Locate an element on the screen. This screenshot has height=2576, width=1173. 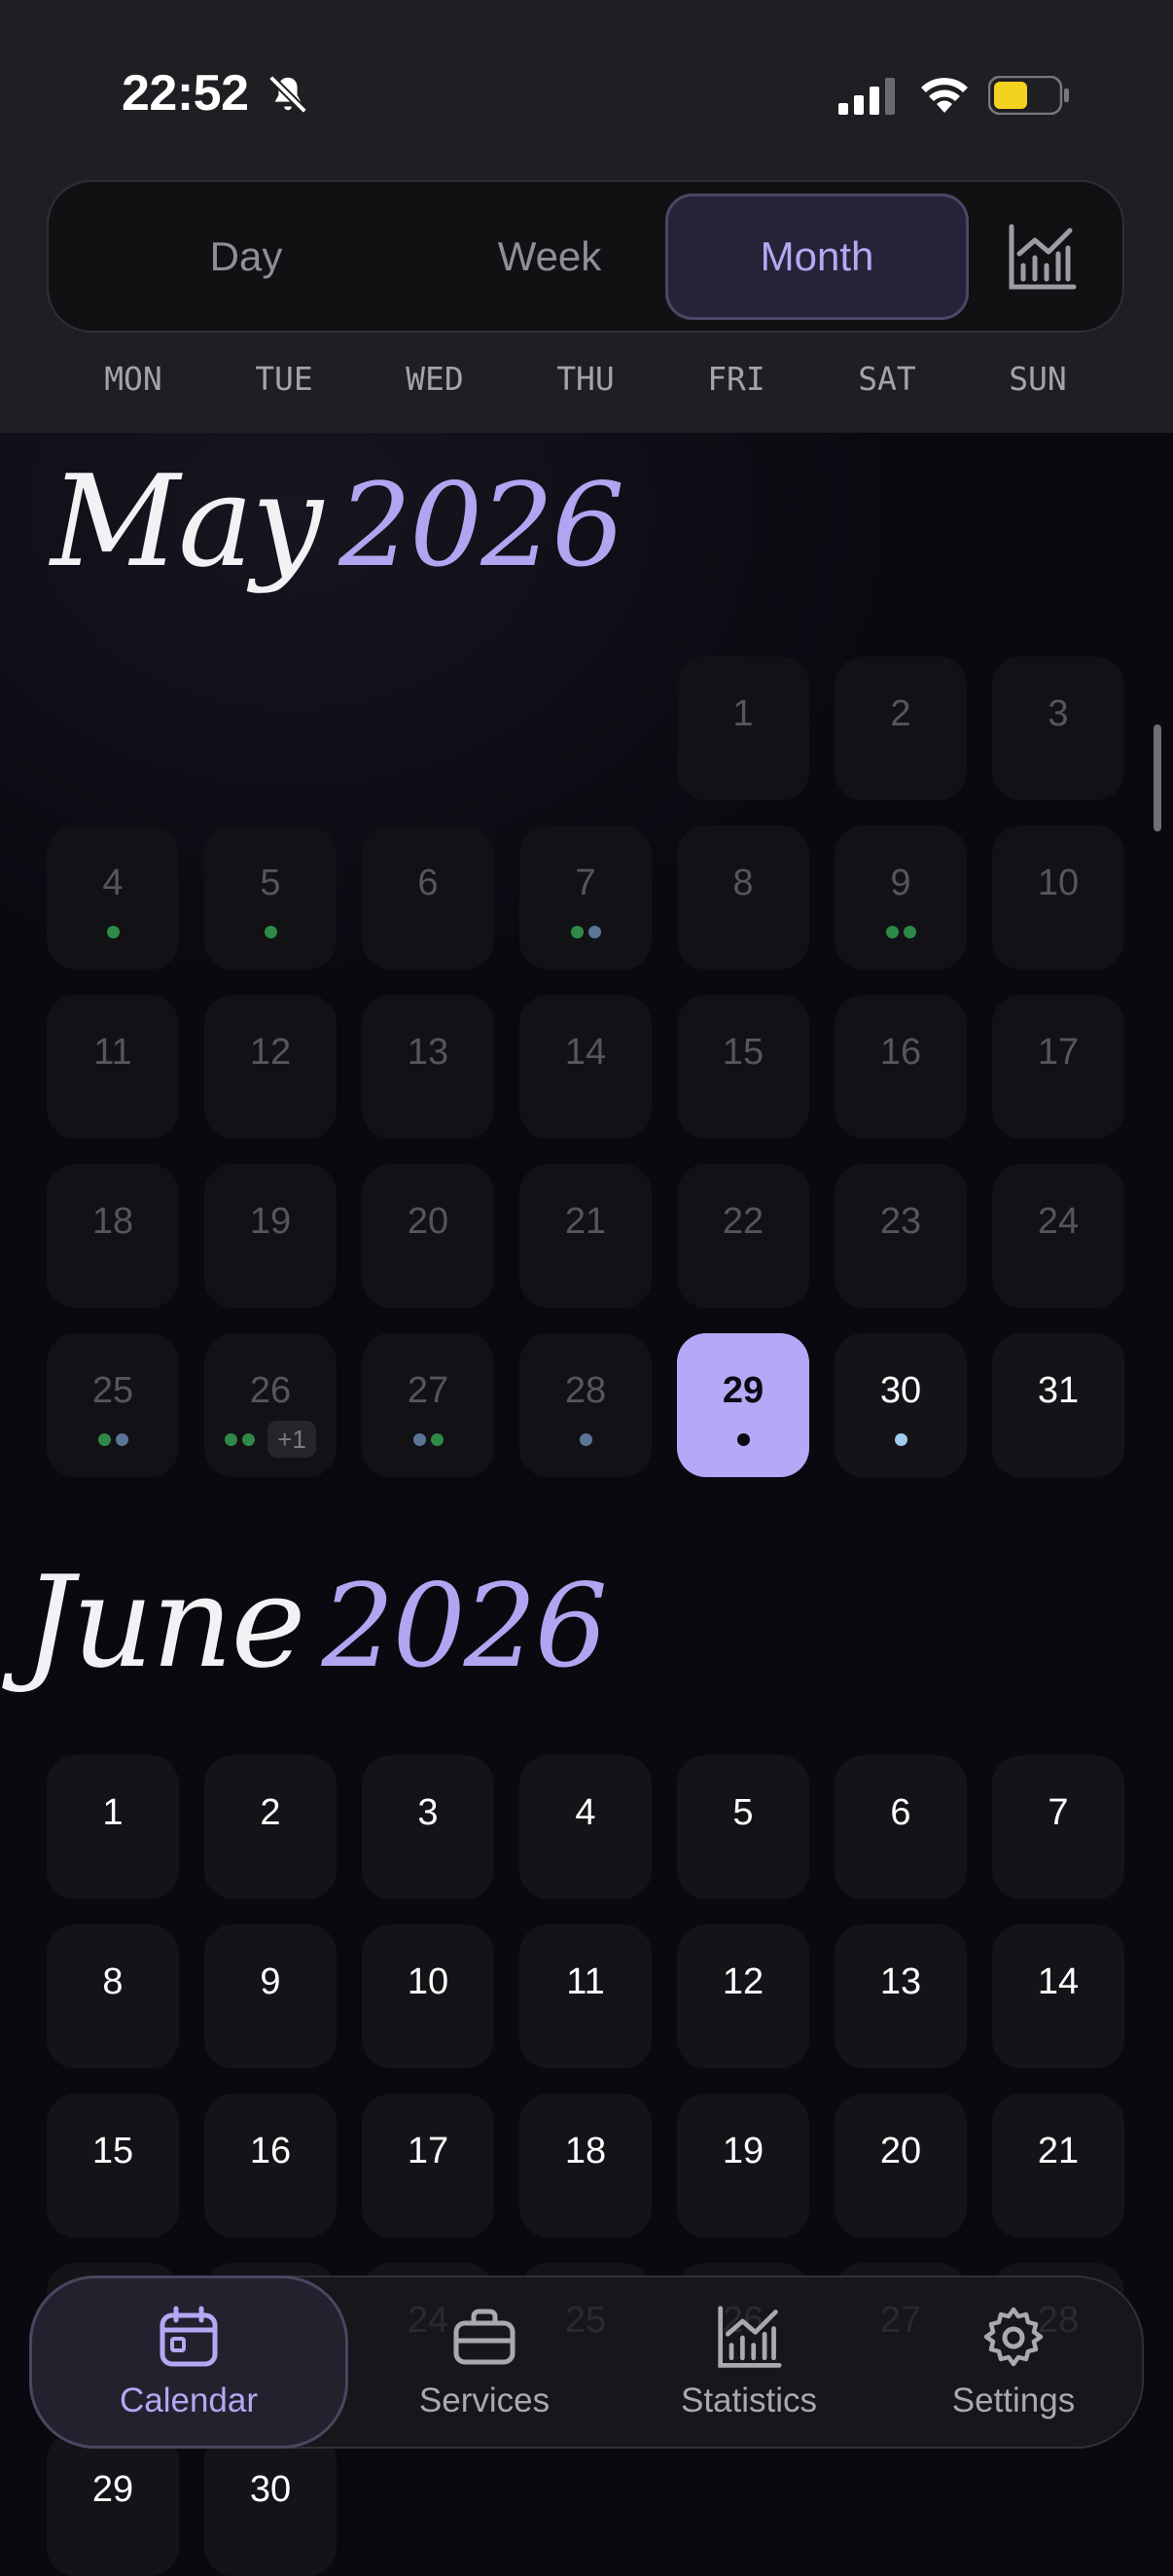
weekday-label: MON is located at coordinates (133, 379).